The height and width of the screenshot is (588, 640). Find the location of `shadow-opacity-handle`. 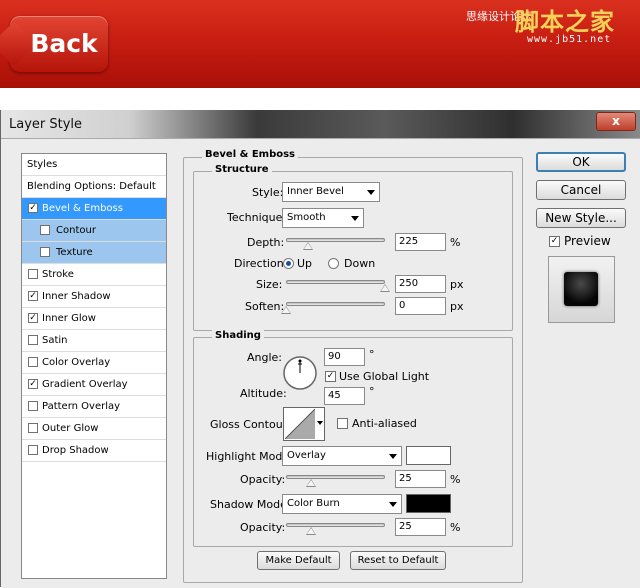

shadow-opacity-handle is located at coordinates (310, 531).